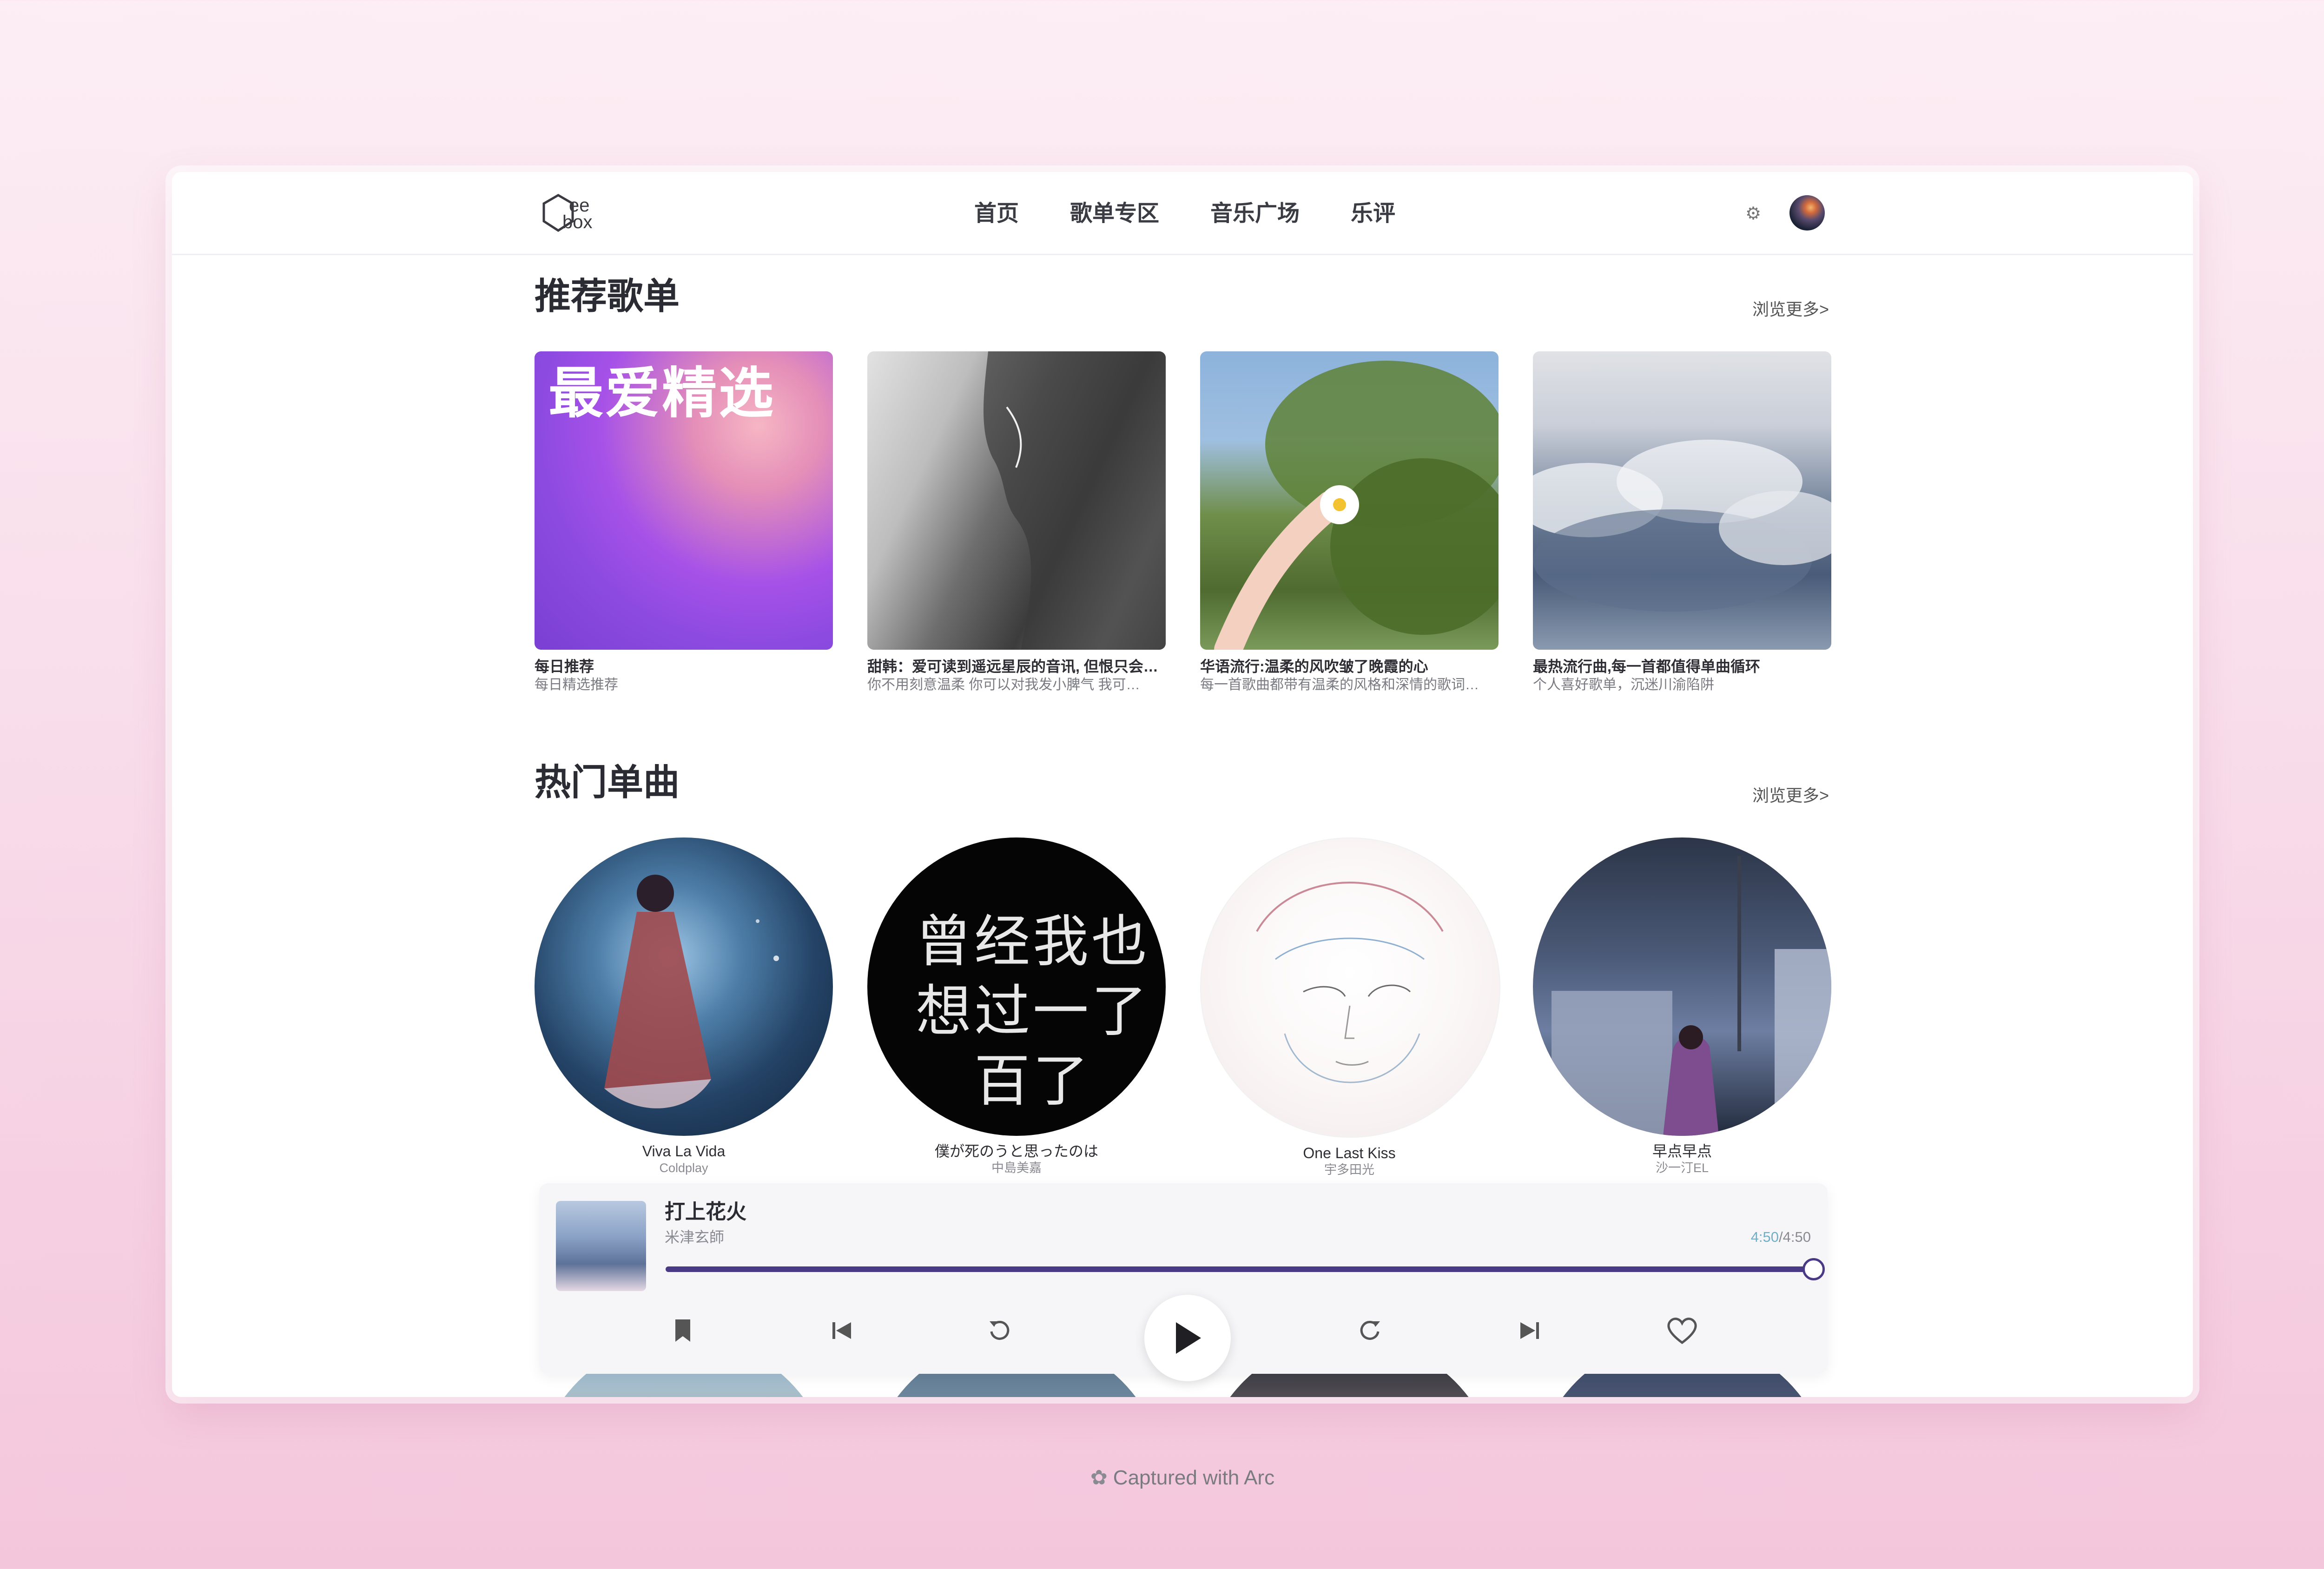 The height and width of the screenshot is (1569, 2324). Describe the element at coordinates (1033, 1012) in the screenshot. I see `cover-calligraphy: 曾经我也 想过一了百了` at that location.